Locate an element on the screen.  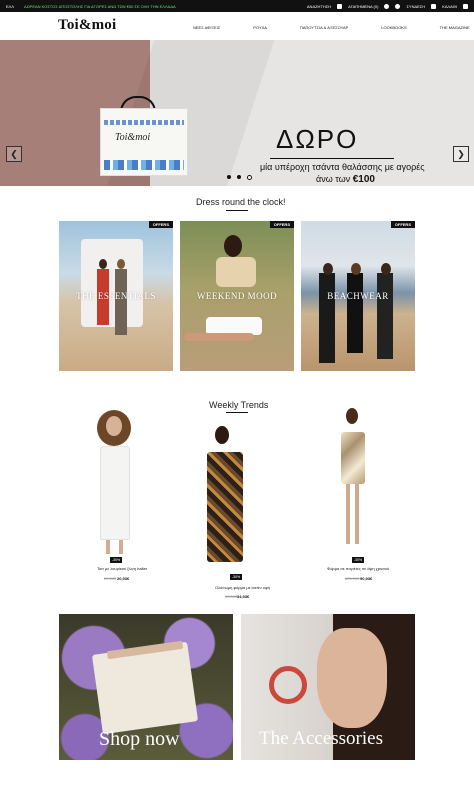
product-price: 20,93€ is located at coordinates (123, 578).